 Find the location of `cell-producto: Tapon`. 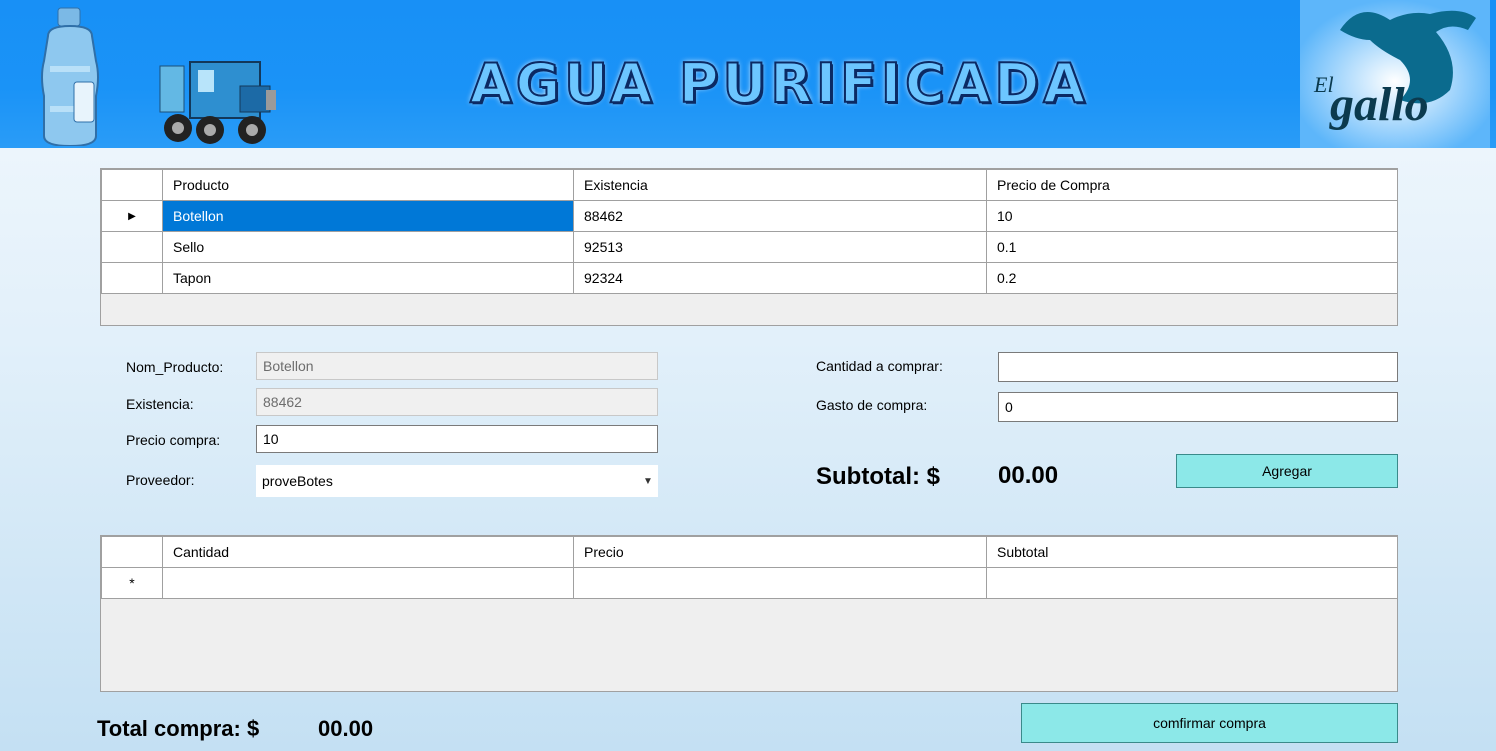

cell-producto: Tapon is located at coordinates (368, 278).